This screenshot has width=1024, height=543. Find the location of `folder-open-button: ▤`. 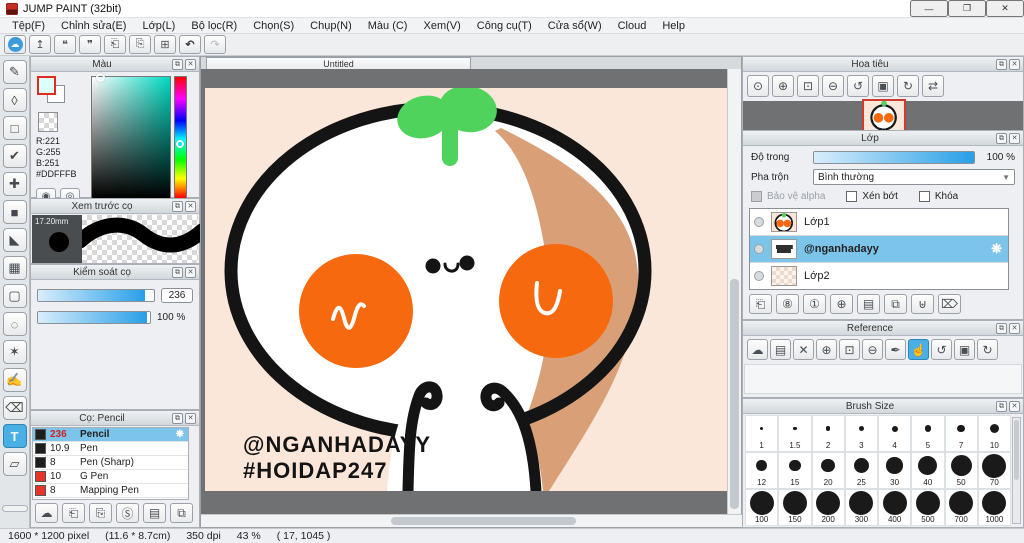

folder-open-button: ▤ is located at coordinates (780, 349).